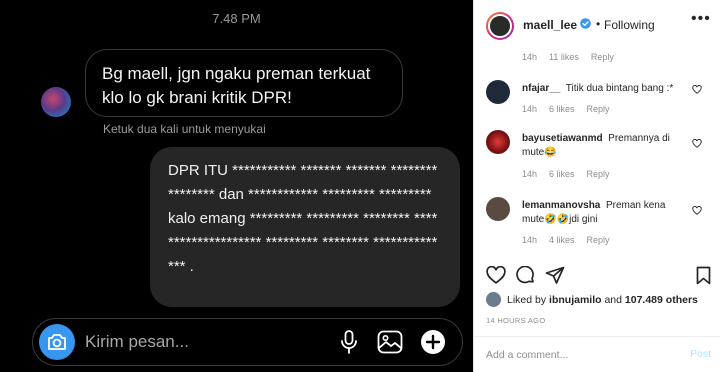  Describe the element at coordinates (184, 129) in the screenshot. I see `double-tap-like-hint: Ketuk dua kali untuk menyukai` at that location.